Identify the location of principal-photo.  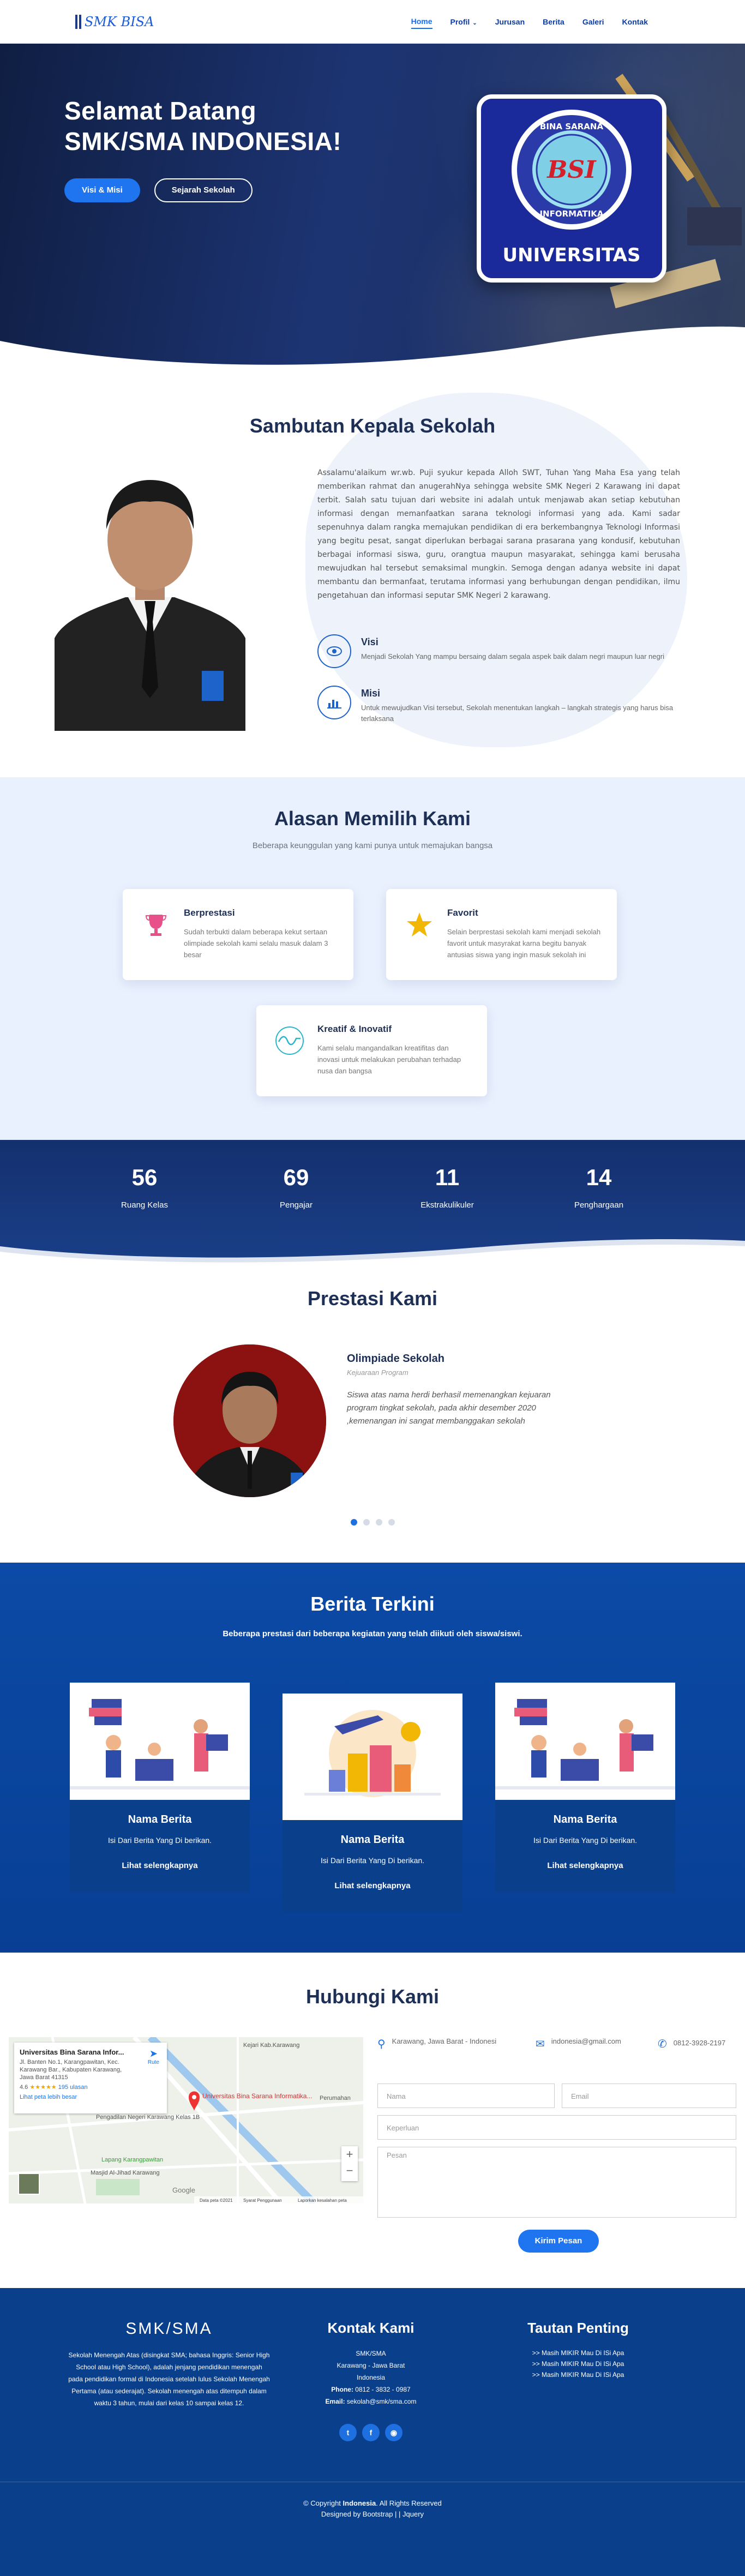
(150, 595).